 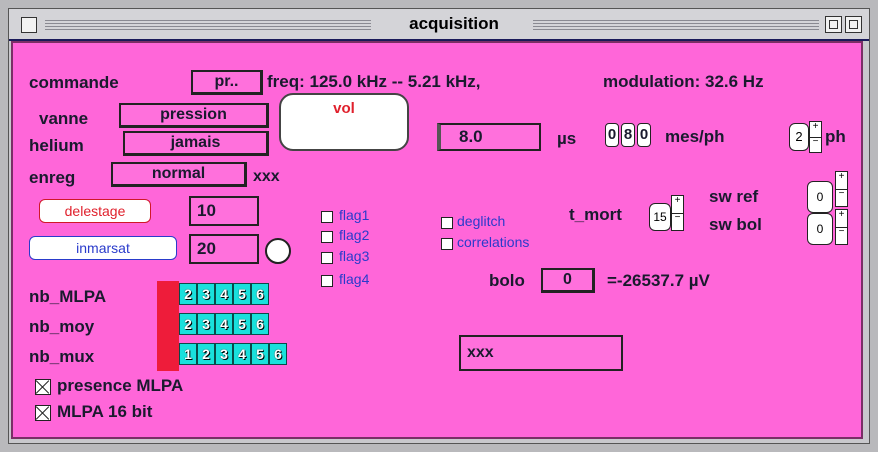 I want to click on sw-bol-down-icon: −, so click(x=841, y=235).